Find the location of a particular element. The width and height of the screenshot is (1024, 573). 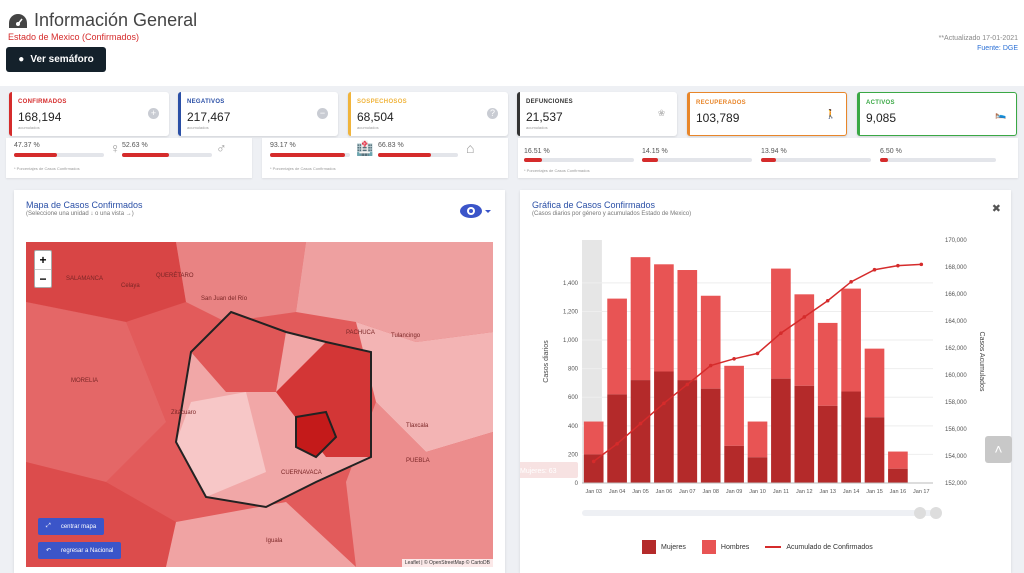

y-right-tick-label: 158,000 is located at coordinates (956, 403).